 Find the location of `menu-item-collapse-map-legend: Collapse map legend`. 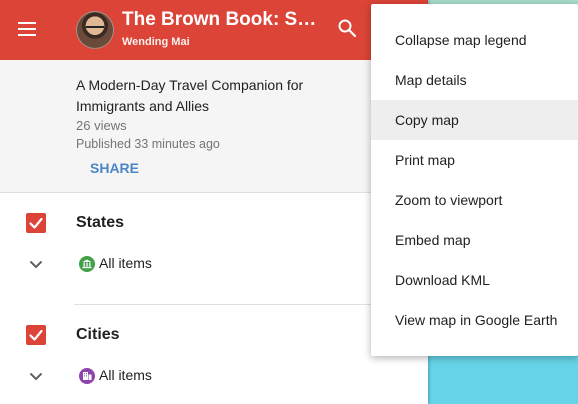

menu-item-collapse-map-legend: Collapse map legend is located at coordinates (474, 40).